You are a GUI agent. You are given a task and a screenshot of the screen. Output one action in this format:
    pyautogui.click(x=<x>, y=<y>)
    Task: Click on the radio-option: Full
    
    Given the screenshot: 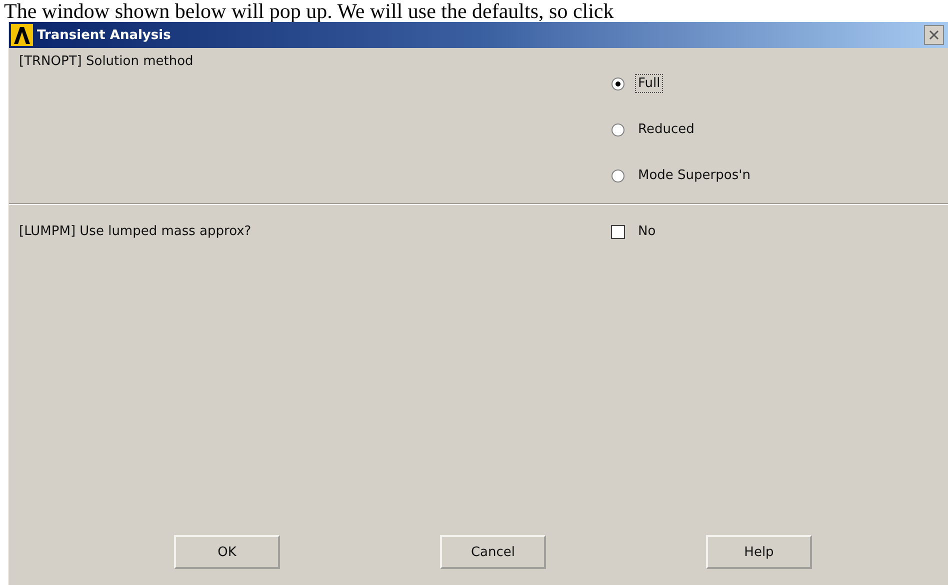 What is the action you would take?
    pyautogui.click(x=682, y=83)
    